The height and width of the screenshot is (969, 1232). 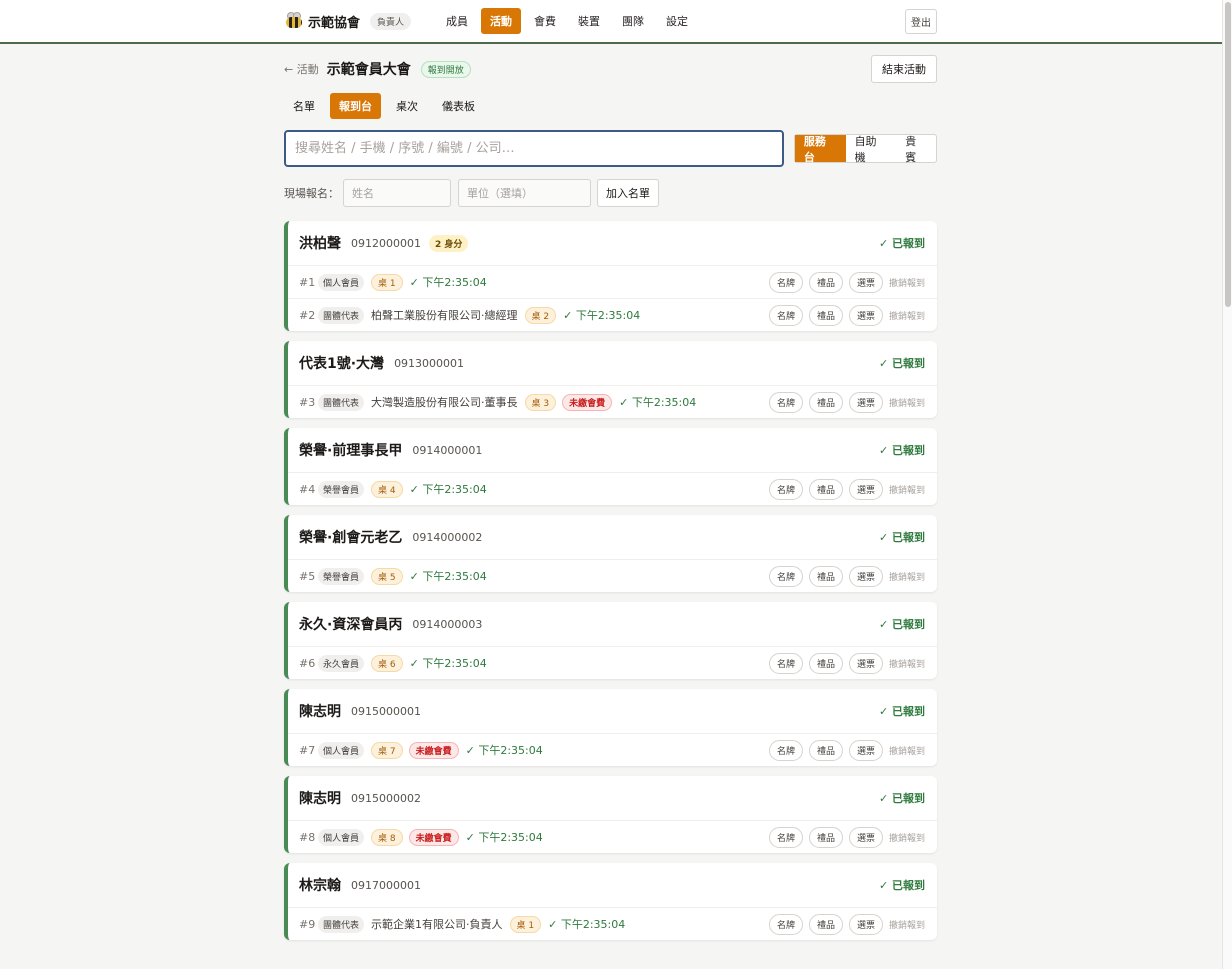 I want to click on nav-item-0: 成員, so click(x=457, y=21).